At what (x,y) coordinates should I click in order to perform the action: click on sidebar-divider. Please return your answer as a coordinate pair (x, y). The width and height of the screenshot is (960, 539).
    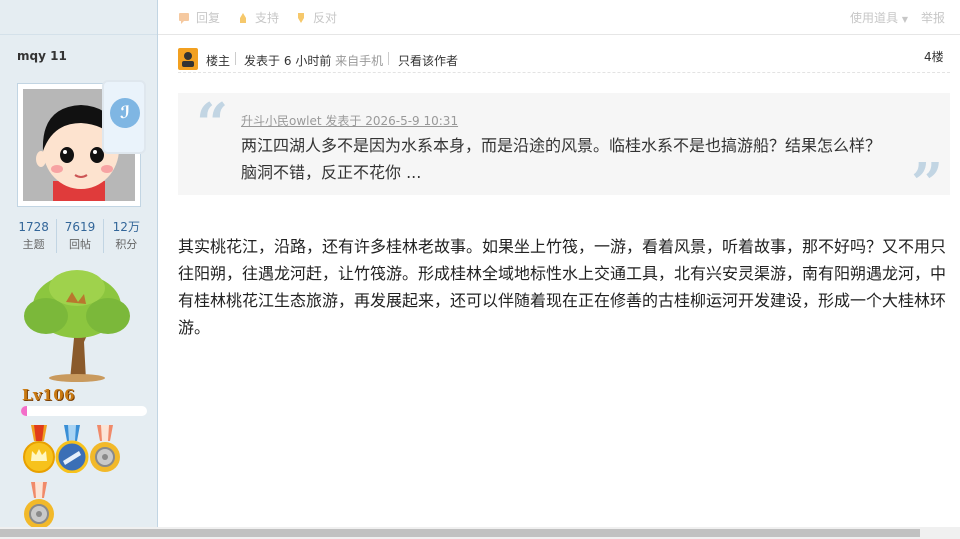
    Looking at the image, I should click on (78, 34).